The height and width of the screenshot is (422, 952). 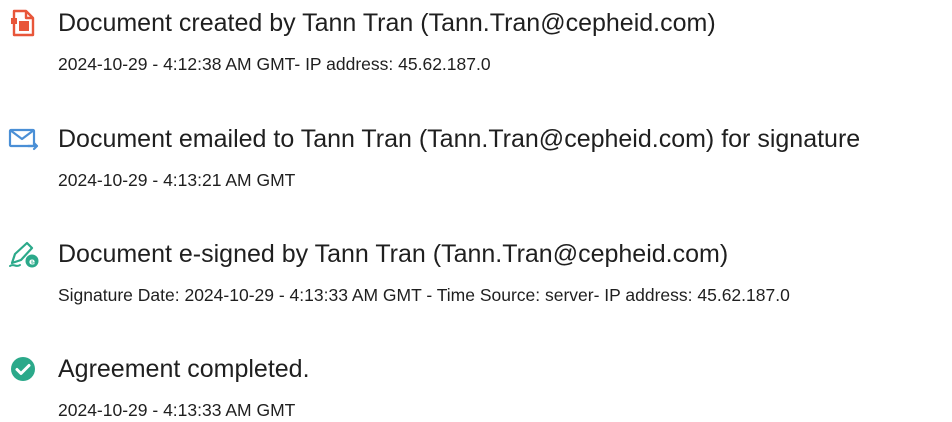 I want to click on check-circle-icon, so click(x=24, y=369).